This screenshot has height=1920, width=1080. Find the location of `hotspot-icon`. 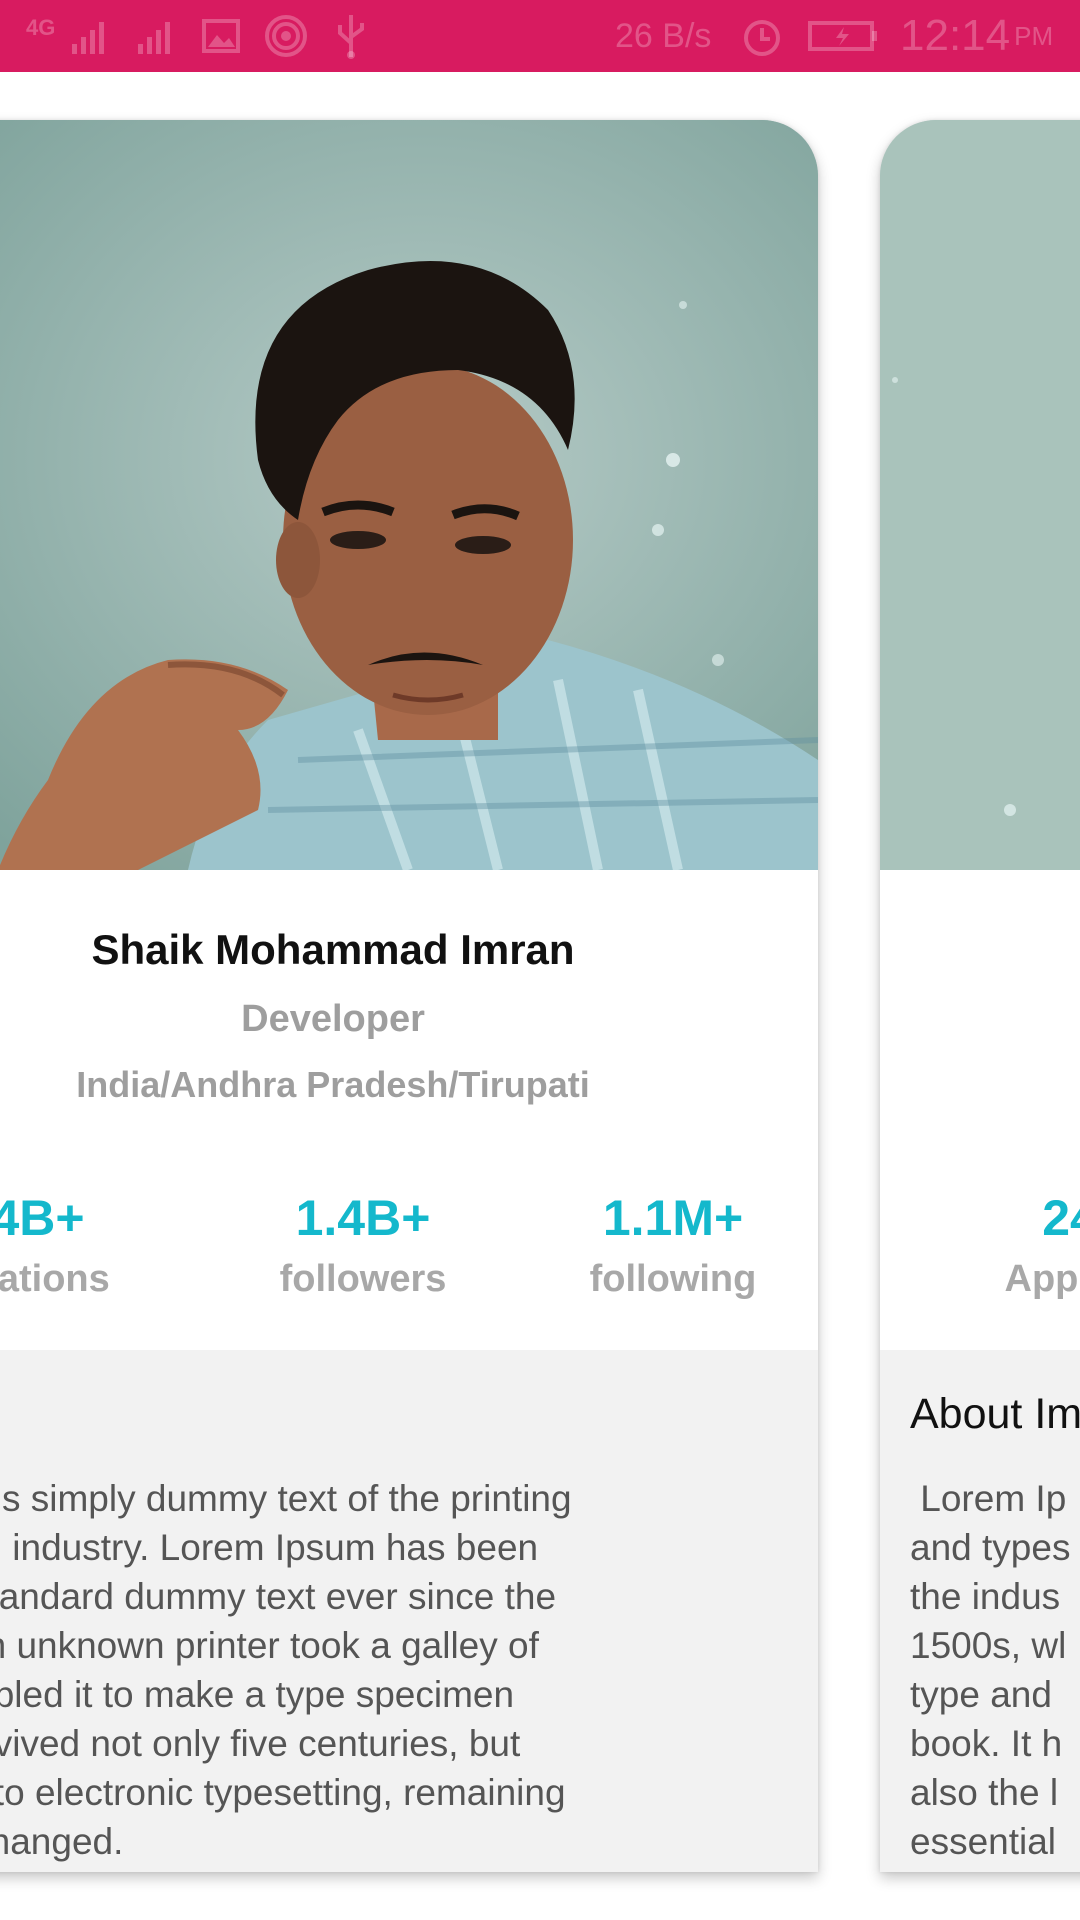

hotspot-icon is located at coordinates (286, 36).